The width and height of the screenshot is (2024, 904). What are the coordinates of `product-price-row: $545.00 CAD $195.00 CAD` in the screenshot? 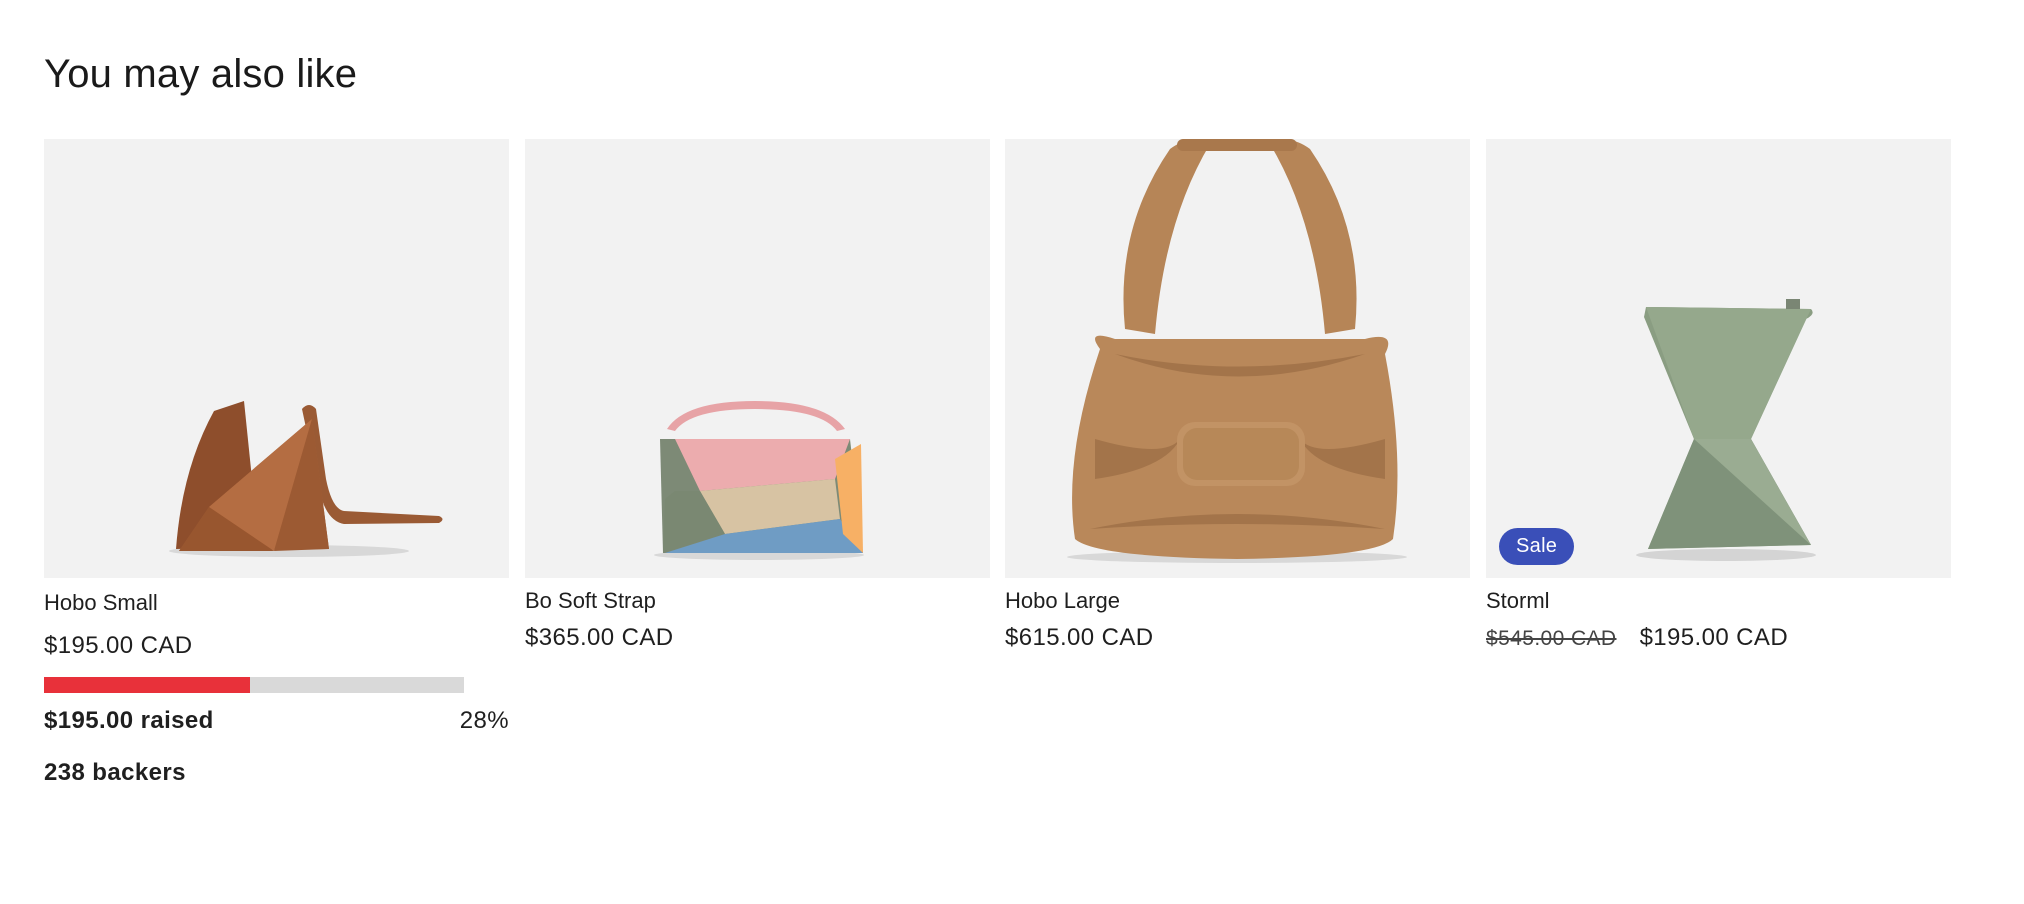 It's located at (1637, 638).